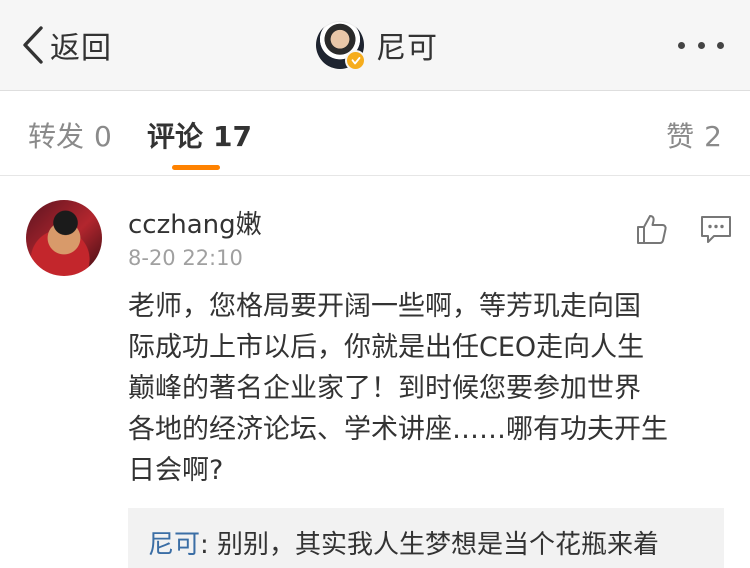 This screenshot has height=568, width=750. Describe the element at coordinates (195, 222) in the screenshot. I see `comment-username: cczhang嫩` at that location.